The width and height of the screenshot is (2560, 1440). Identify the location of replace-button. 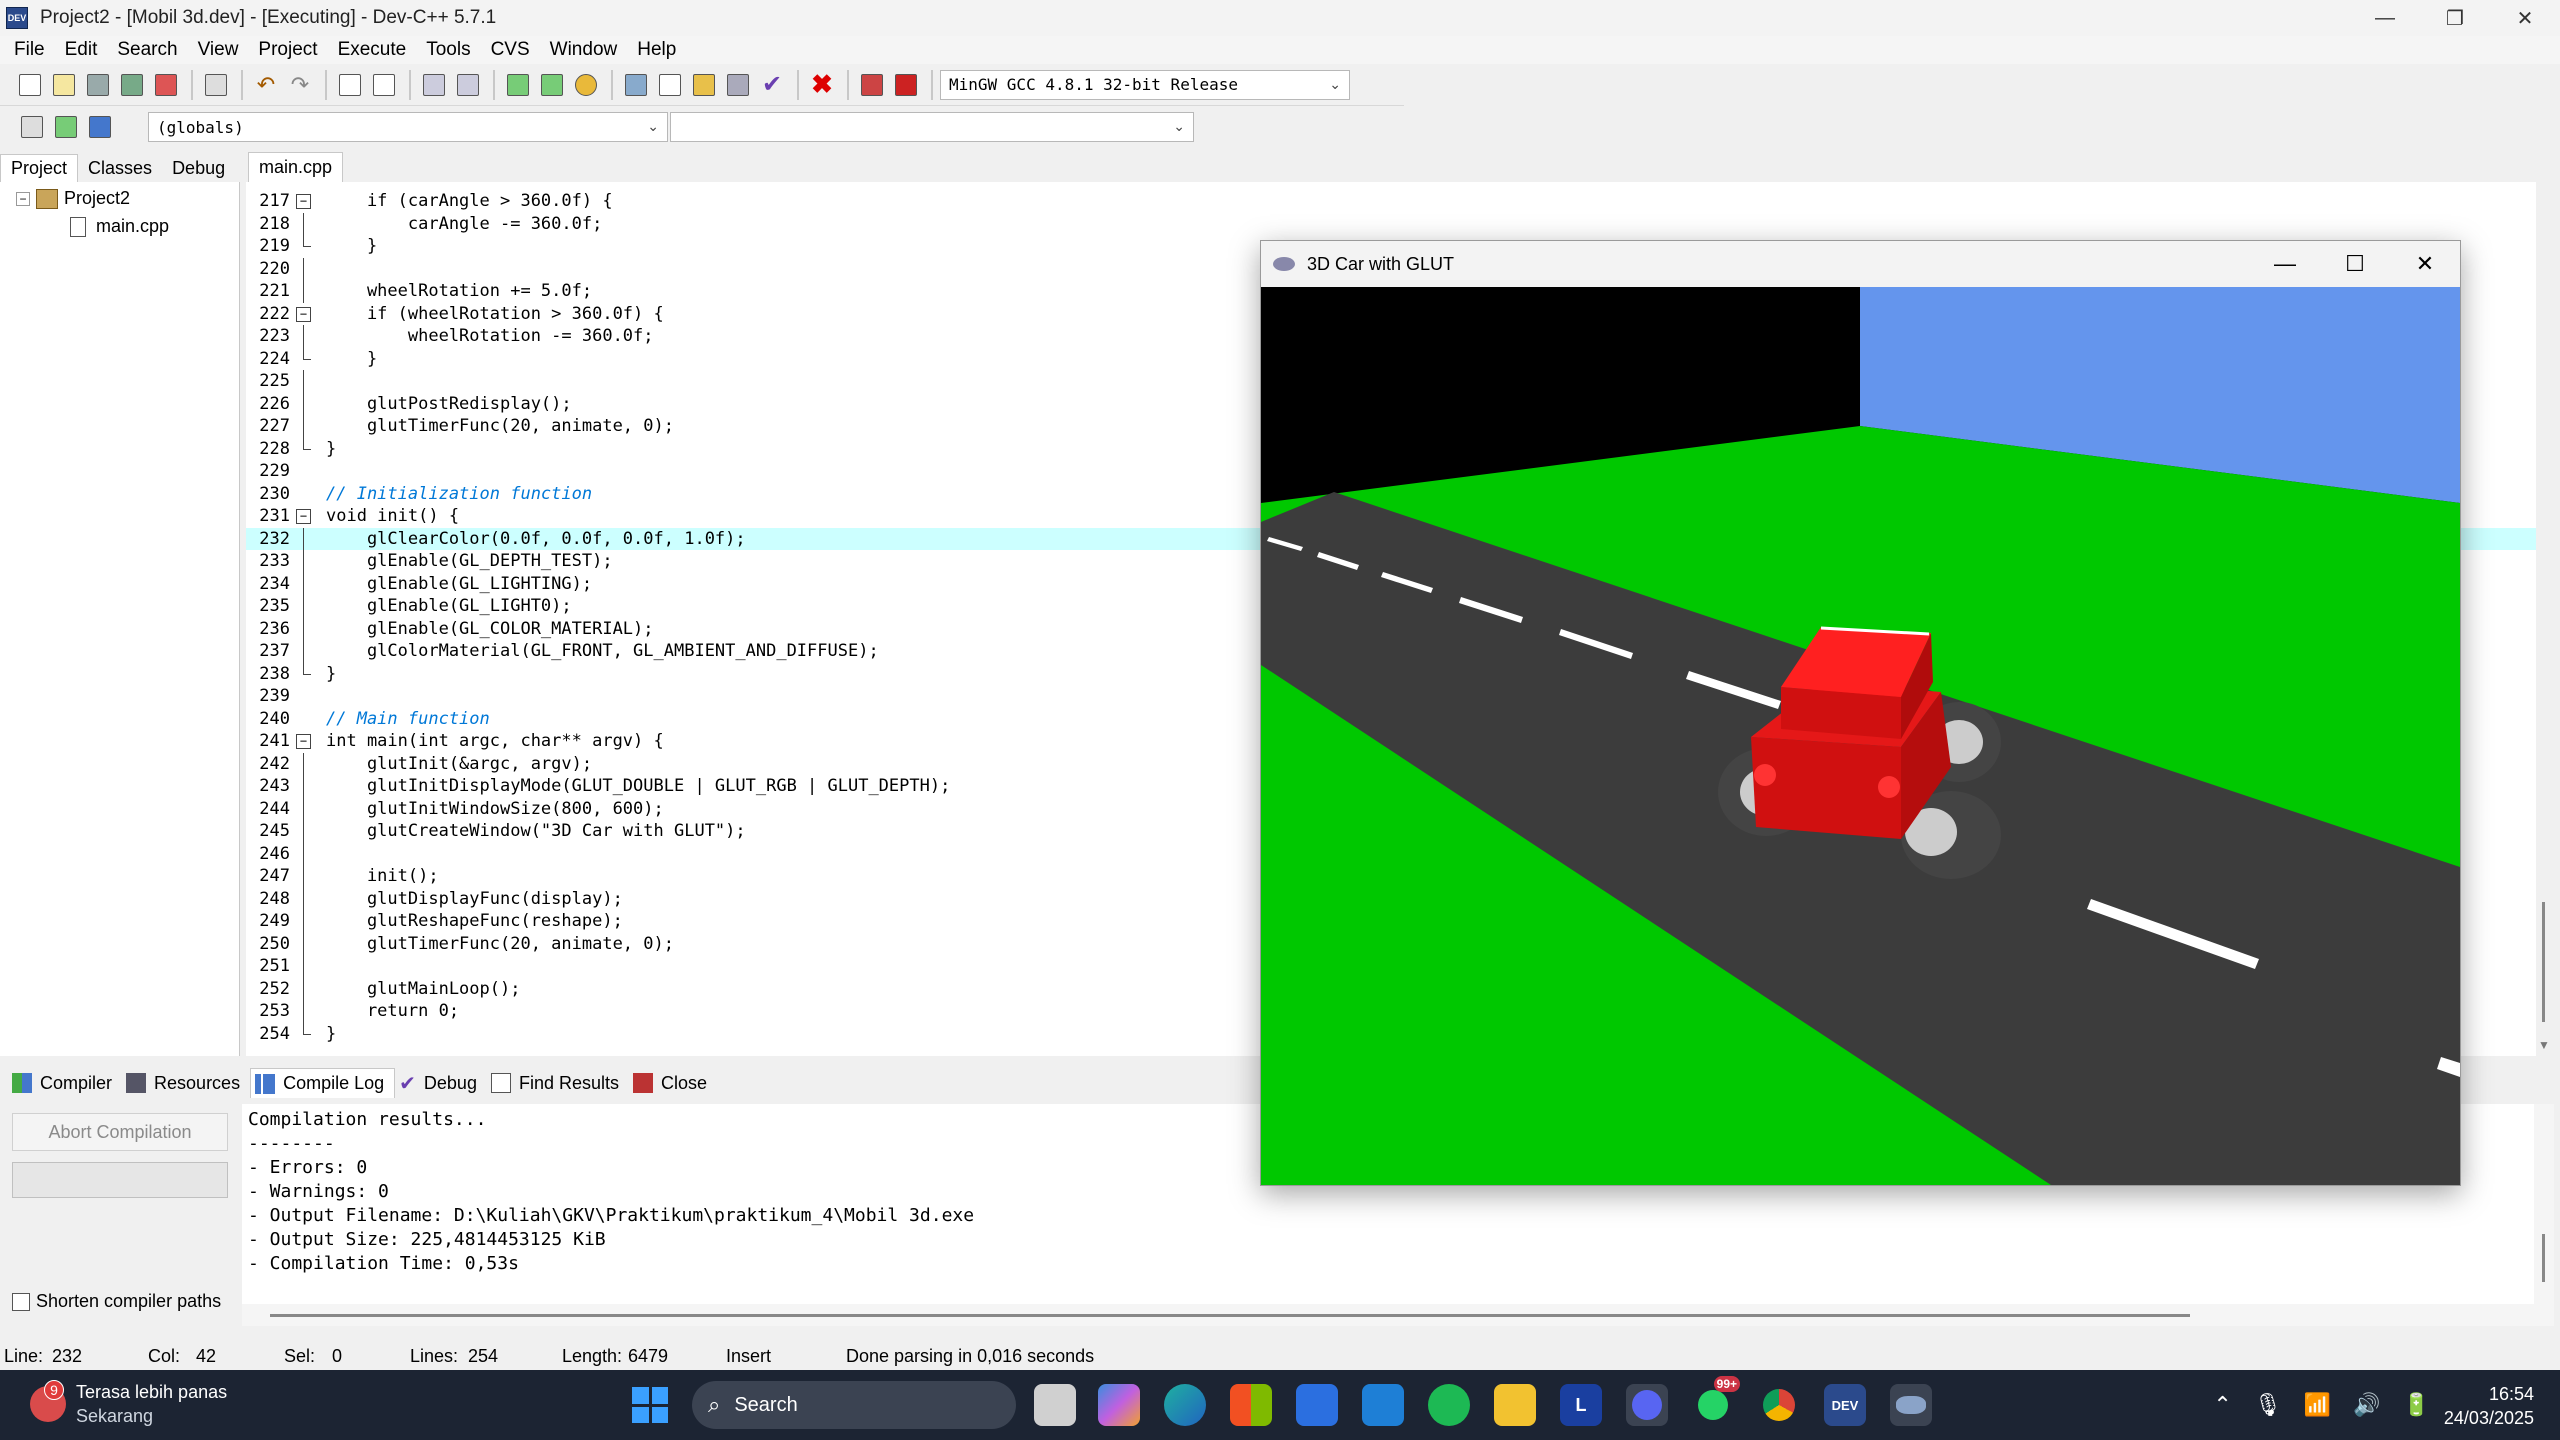
(384, 85).